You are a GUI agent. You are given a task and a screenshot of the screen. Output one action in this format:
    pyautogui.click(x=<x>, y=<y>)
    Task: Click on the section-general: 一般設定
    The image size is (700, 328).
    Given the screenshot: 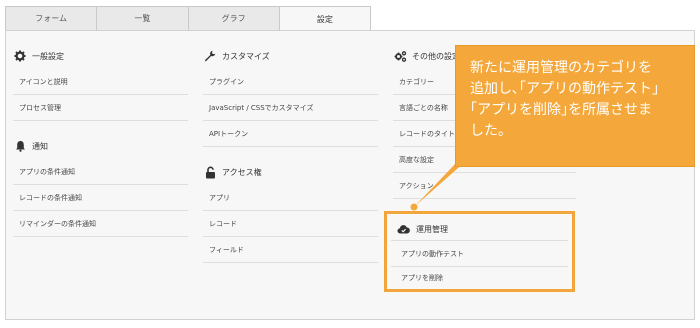 What is the action you would take?
    pyautogui.click(x=100, y=56)
    